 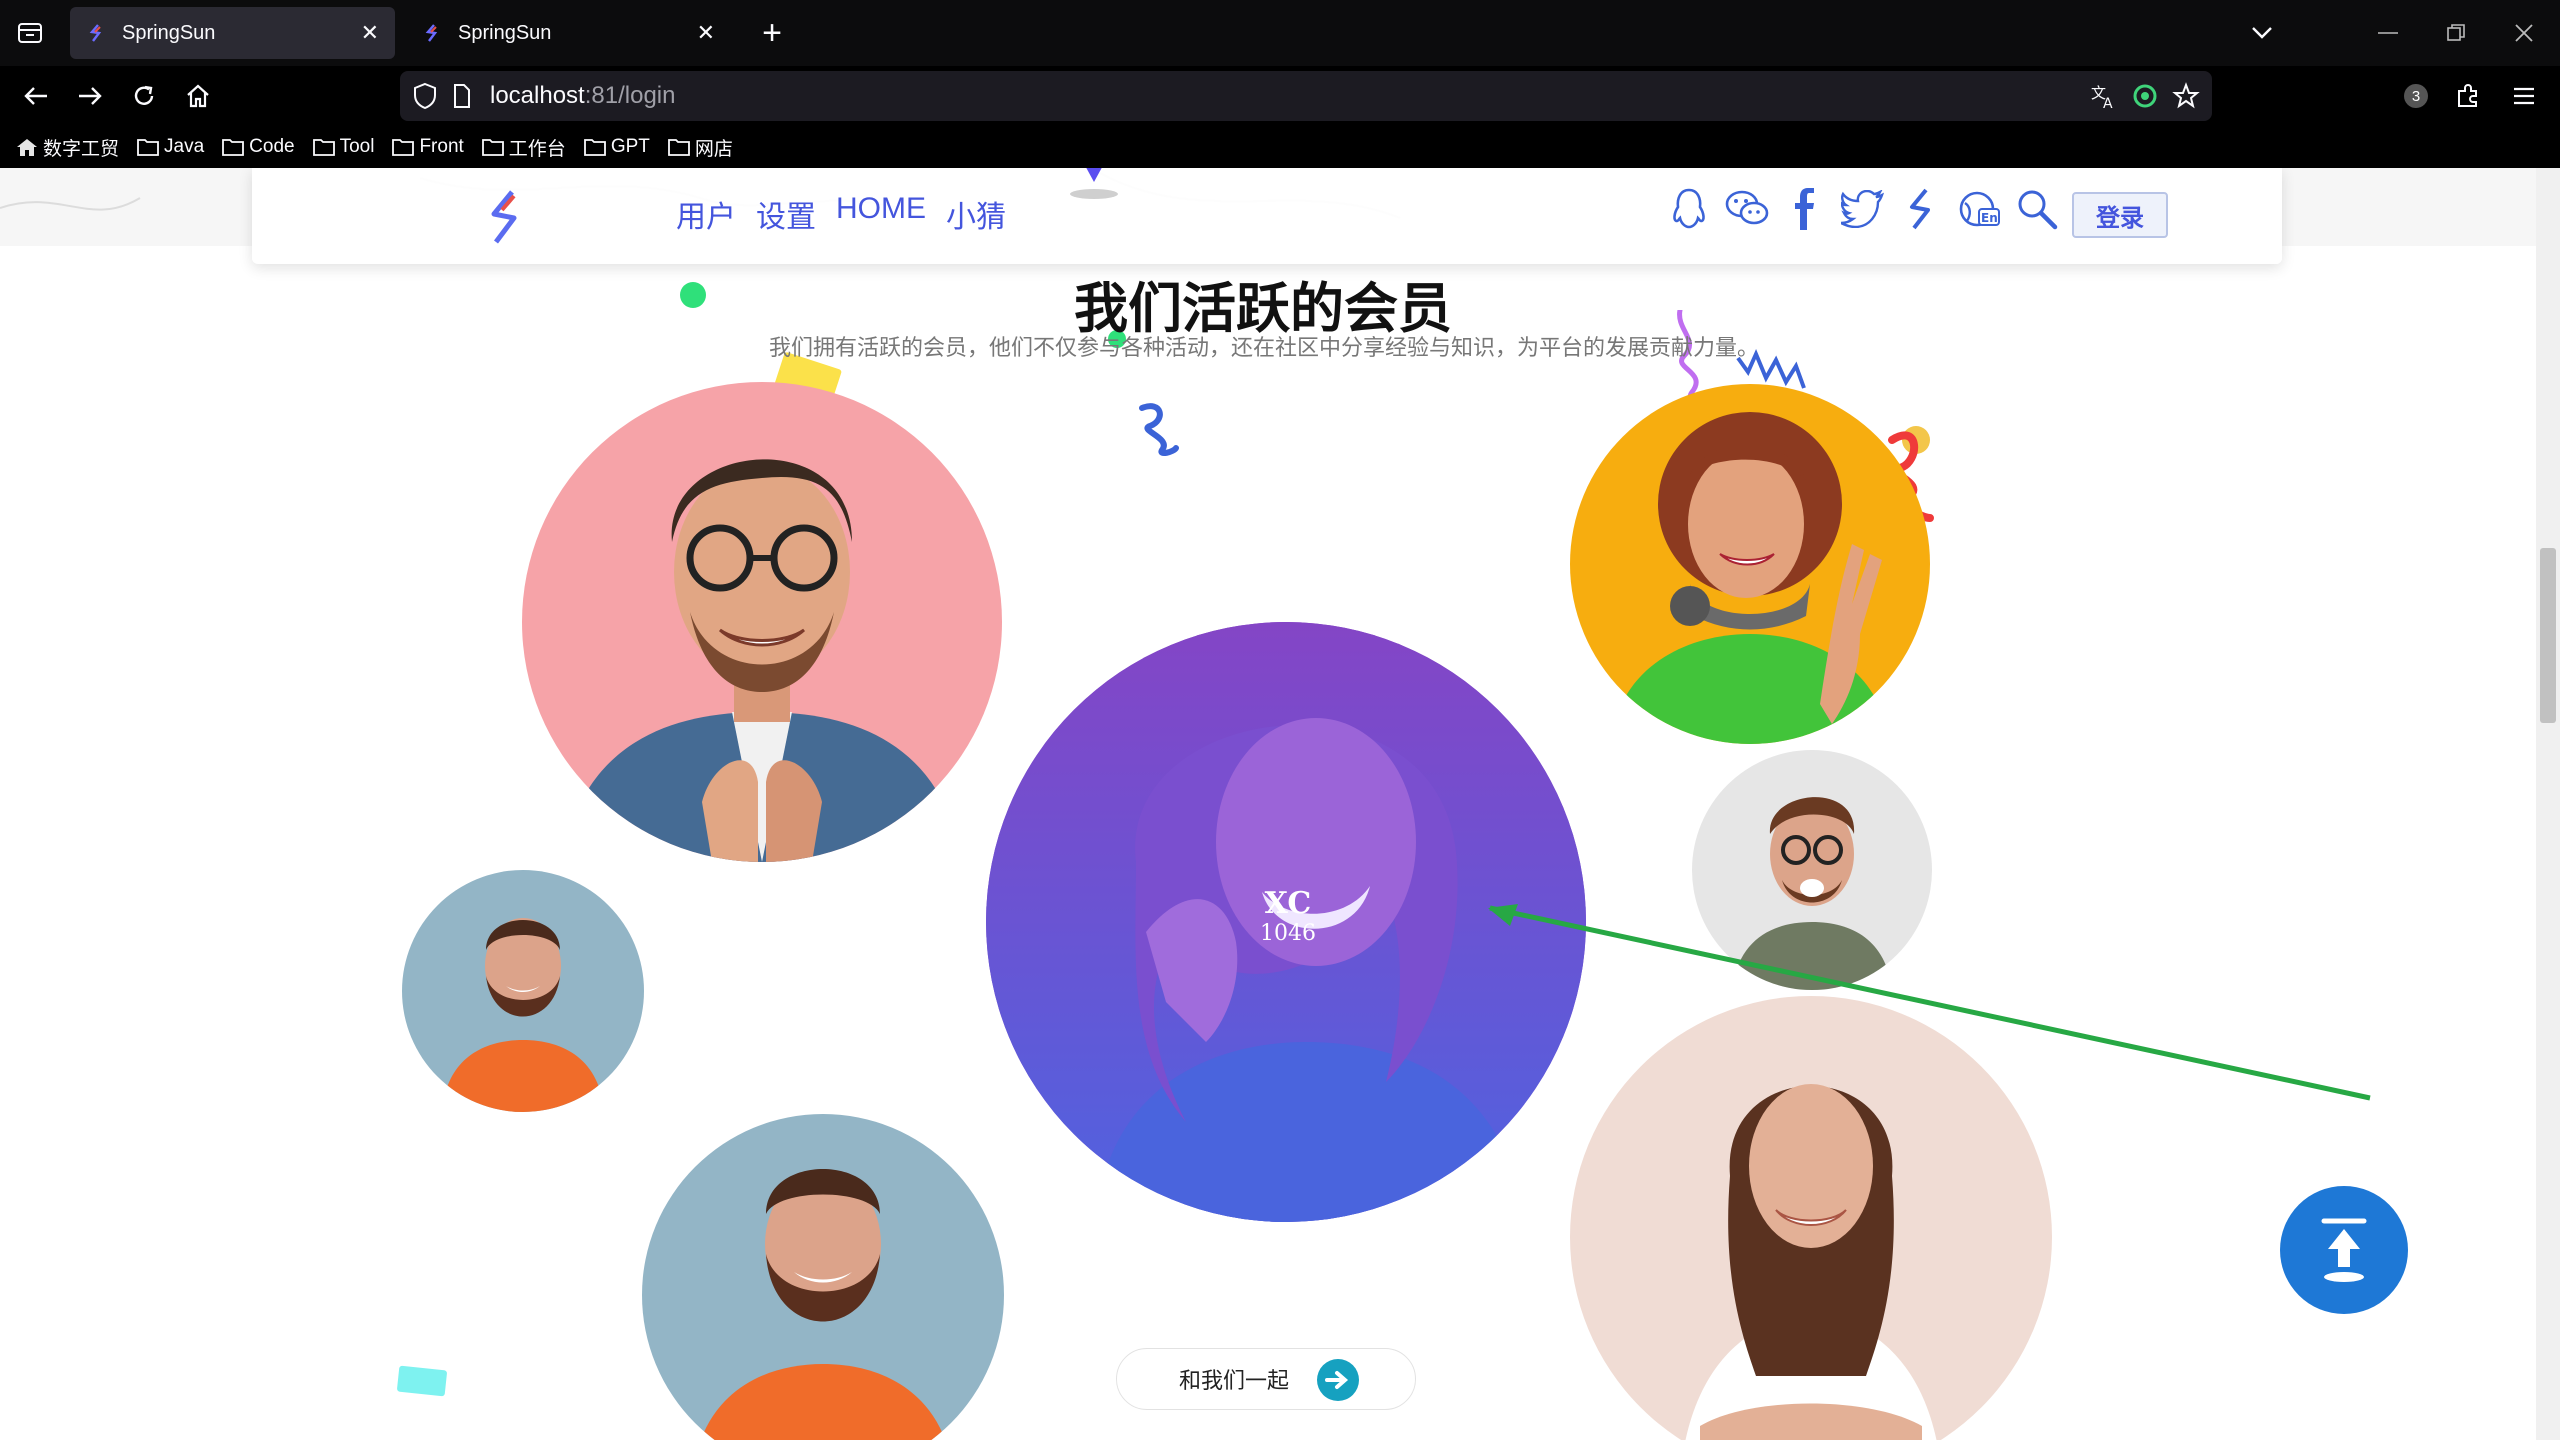 I want to click on bookmark-label: Tool, so click(x=357, y=146).